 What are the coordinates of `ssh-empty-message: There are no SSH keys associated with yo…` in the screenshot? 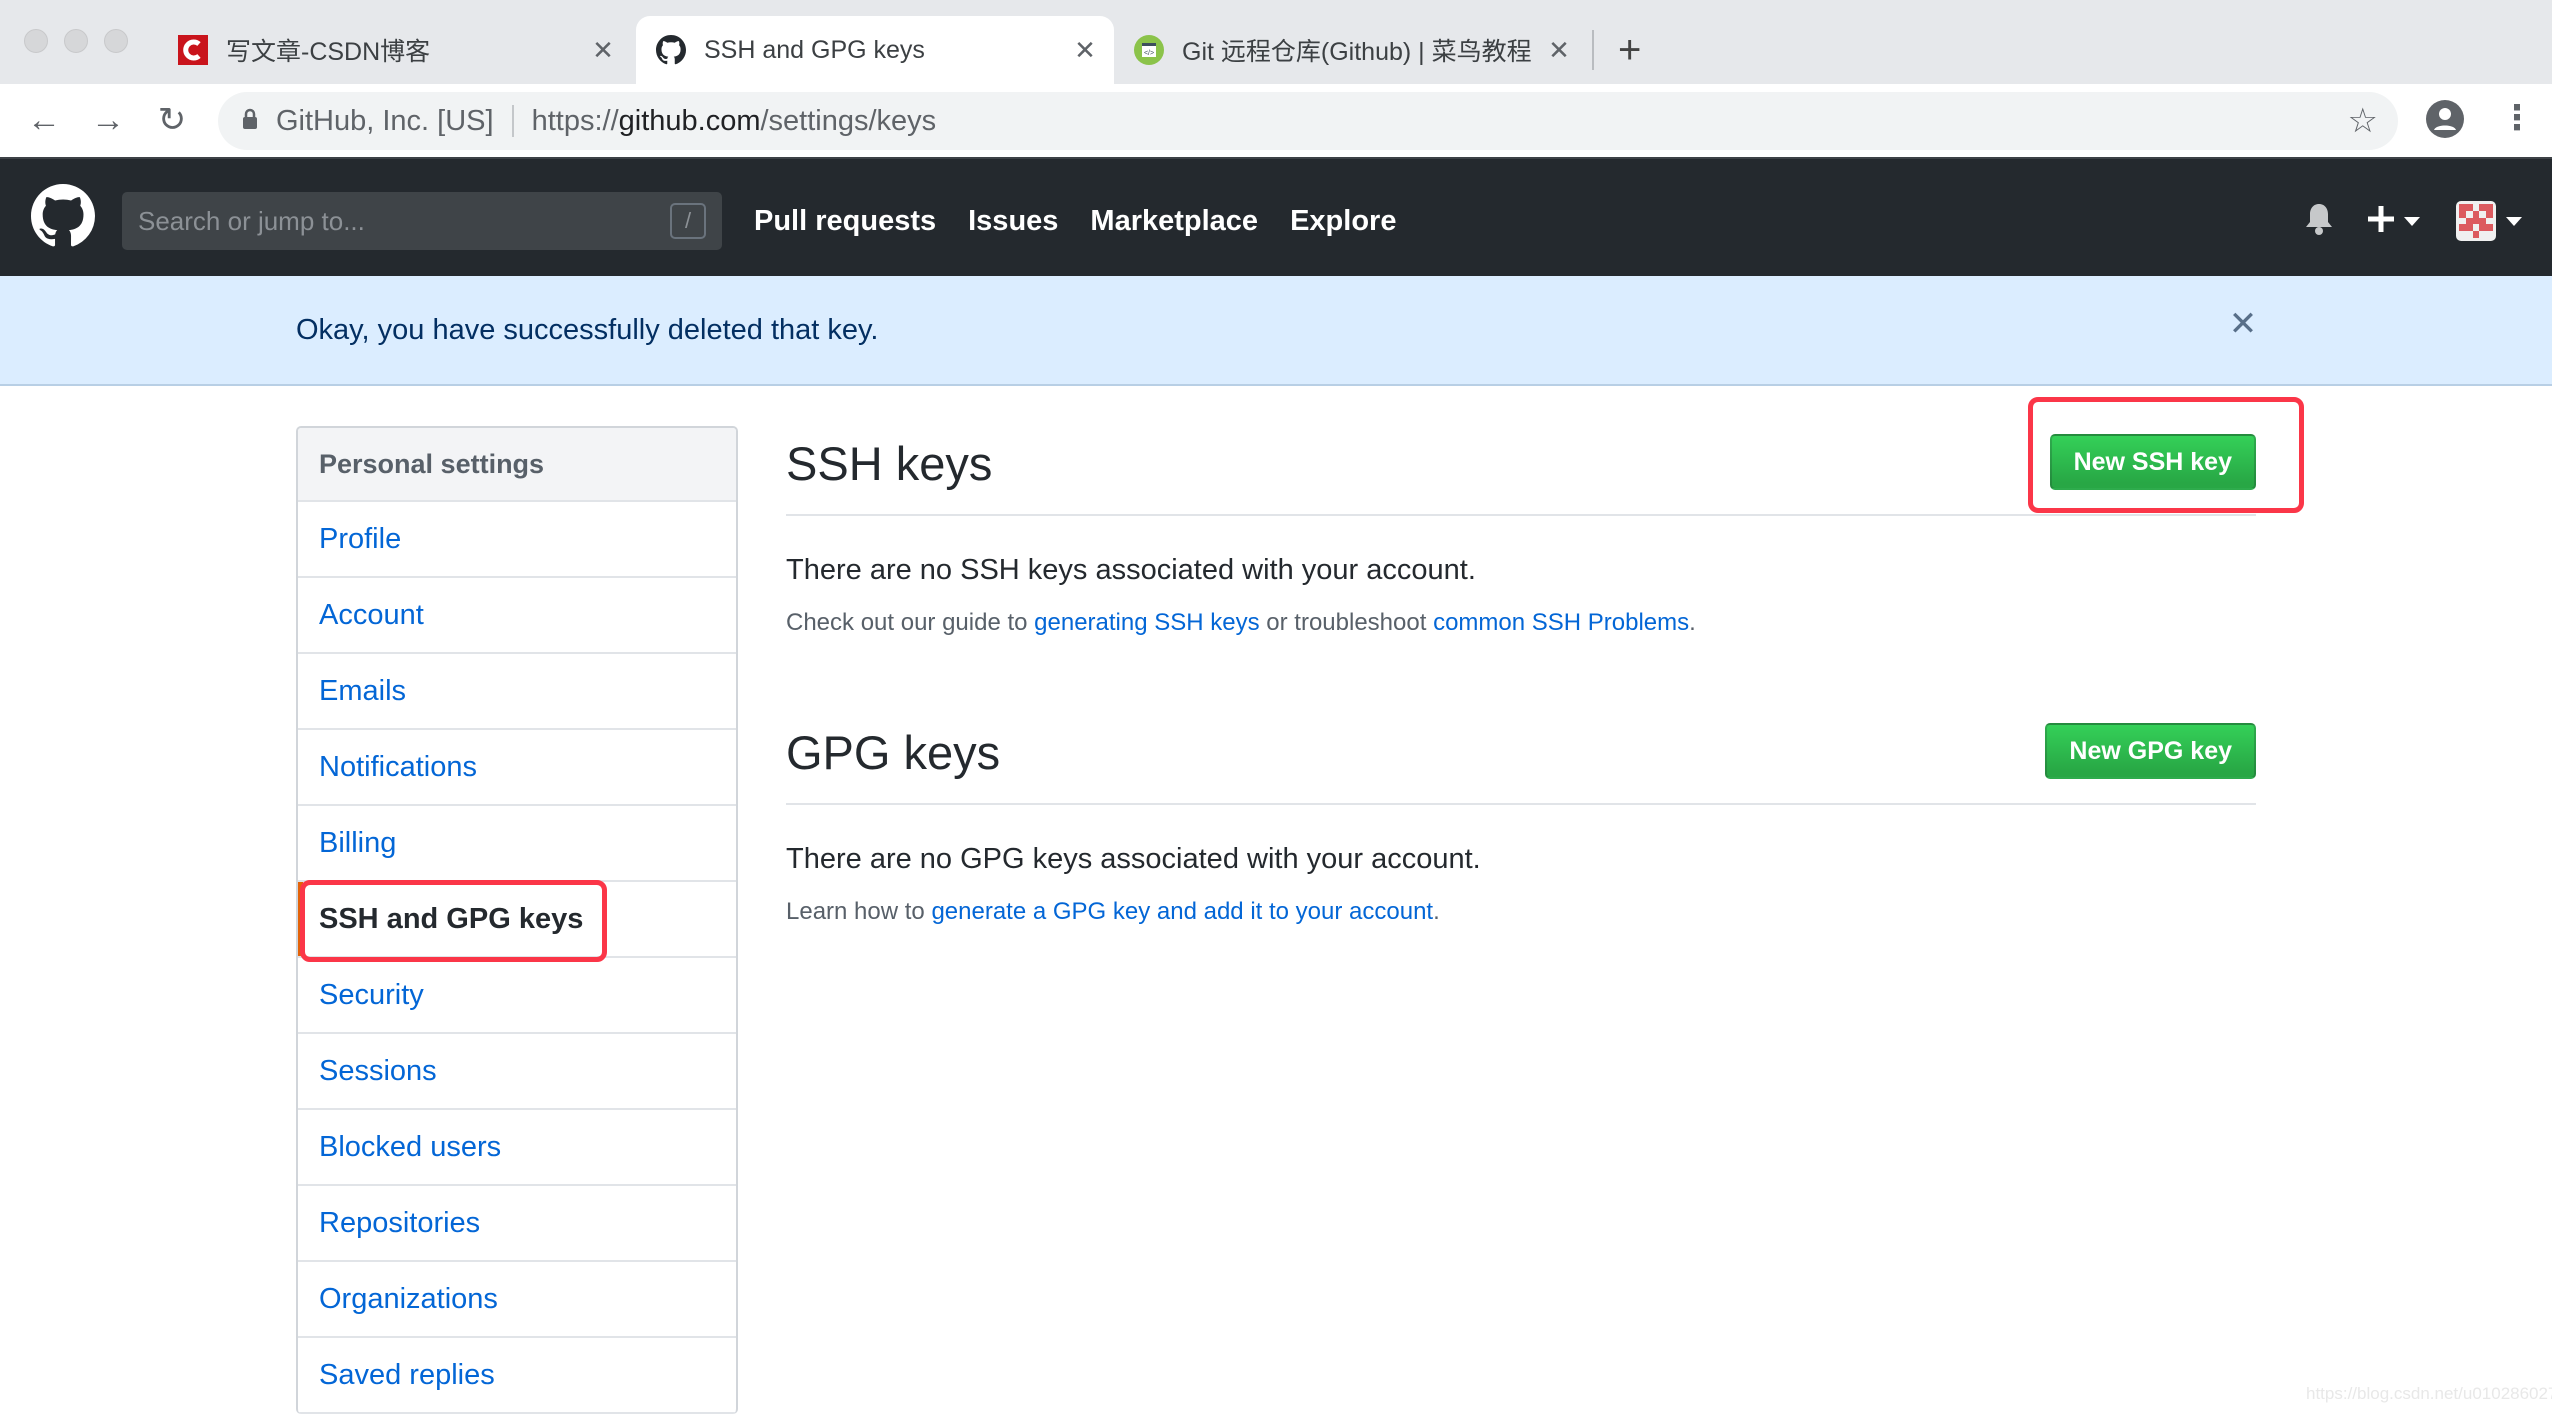 It's located at (1131, 570).